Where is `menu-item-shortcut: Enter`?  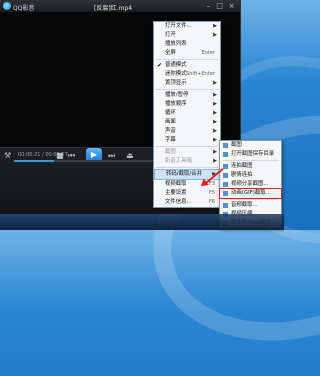
menu-item-shortcut: Enter is located at coordinates (208, 53).